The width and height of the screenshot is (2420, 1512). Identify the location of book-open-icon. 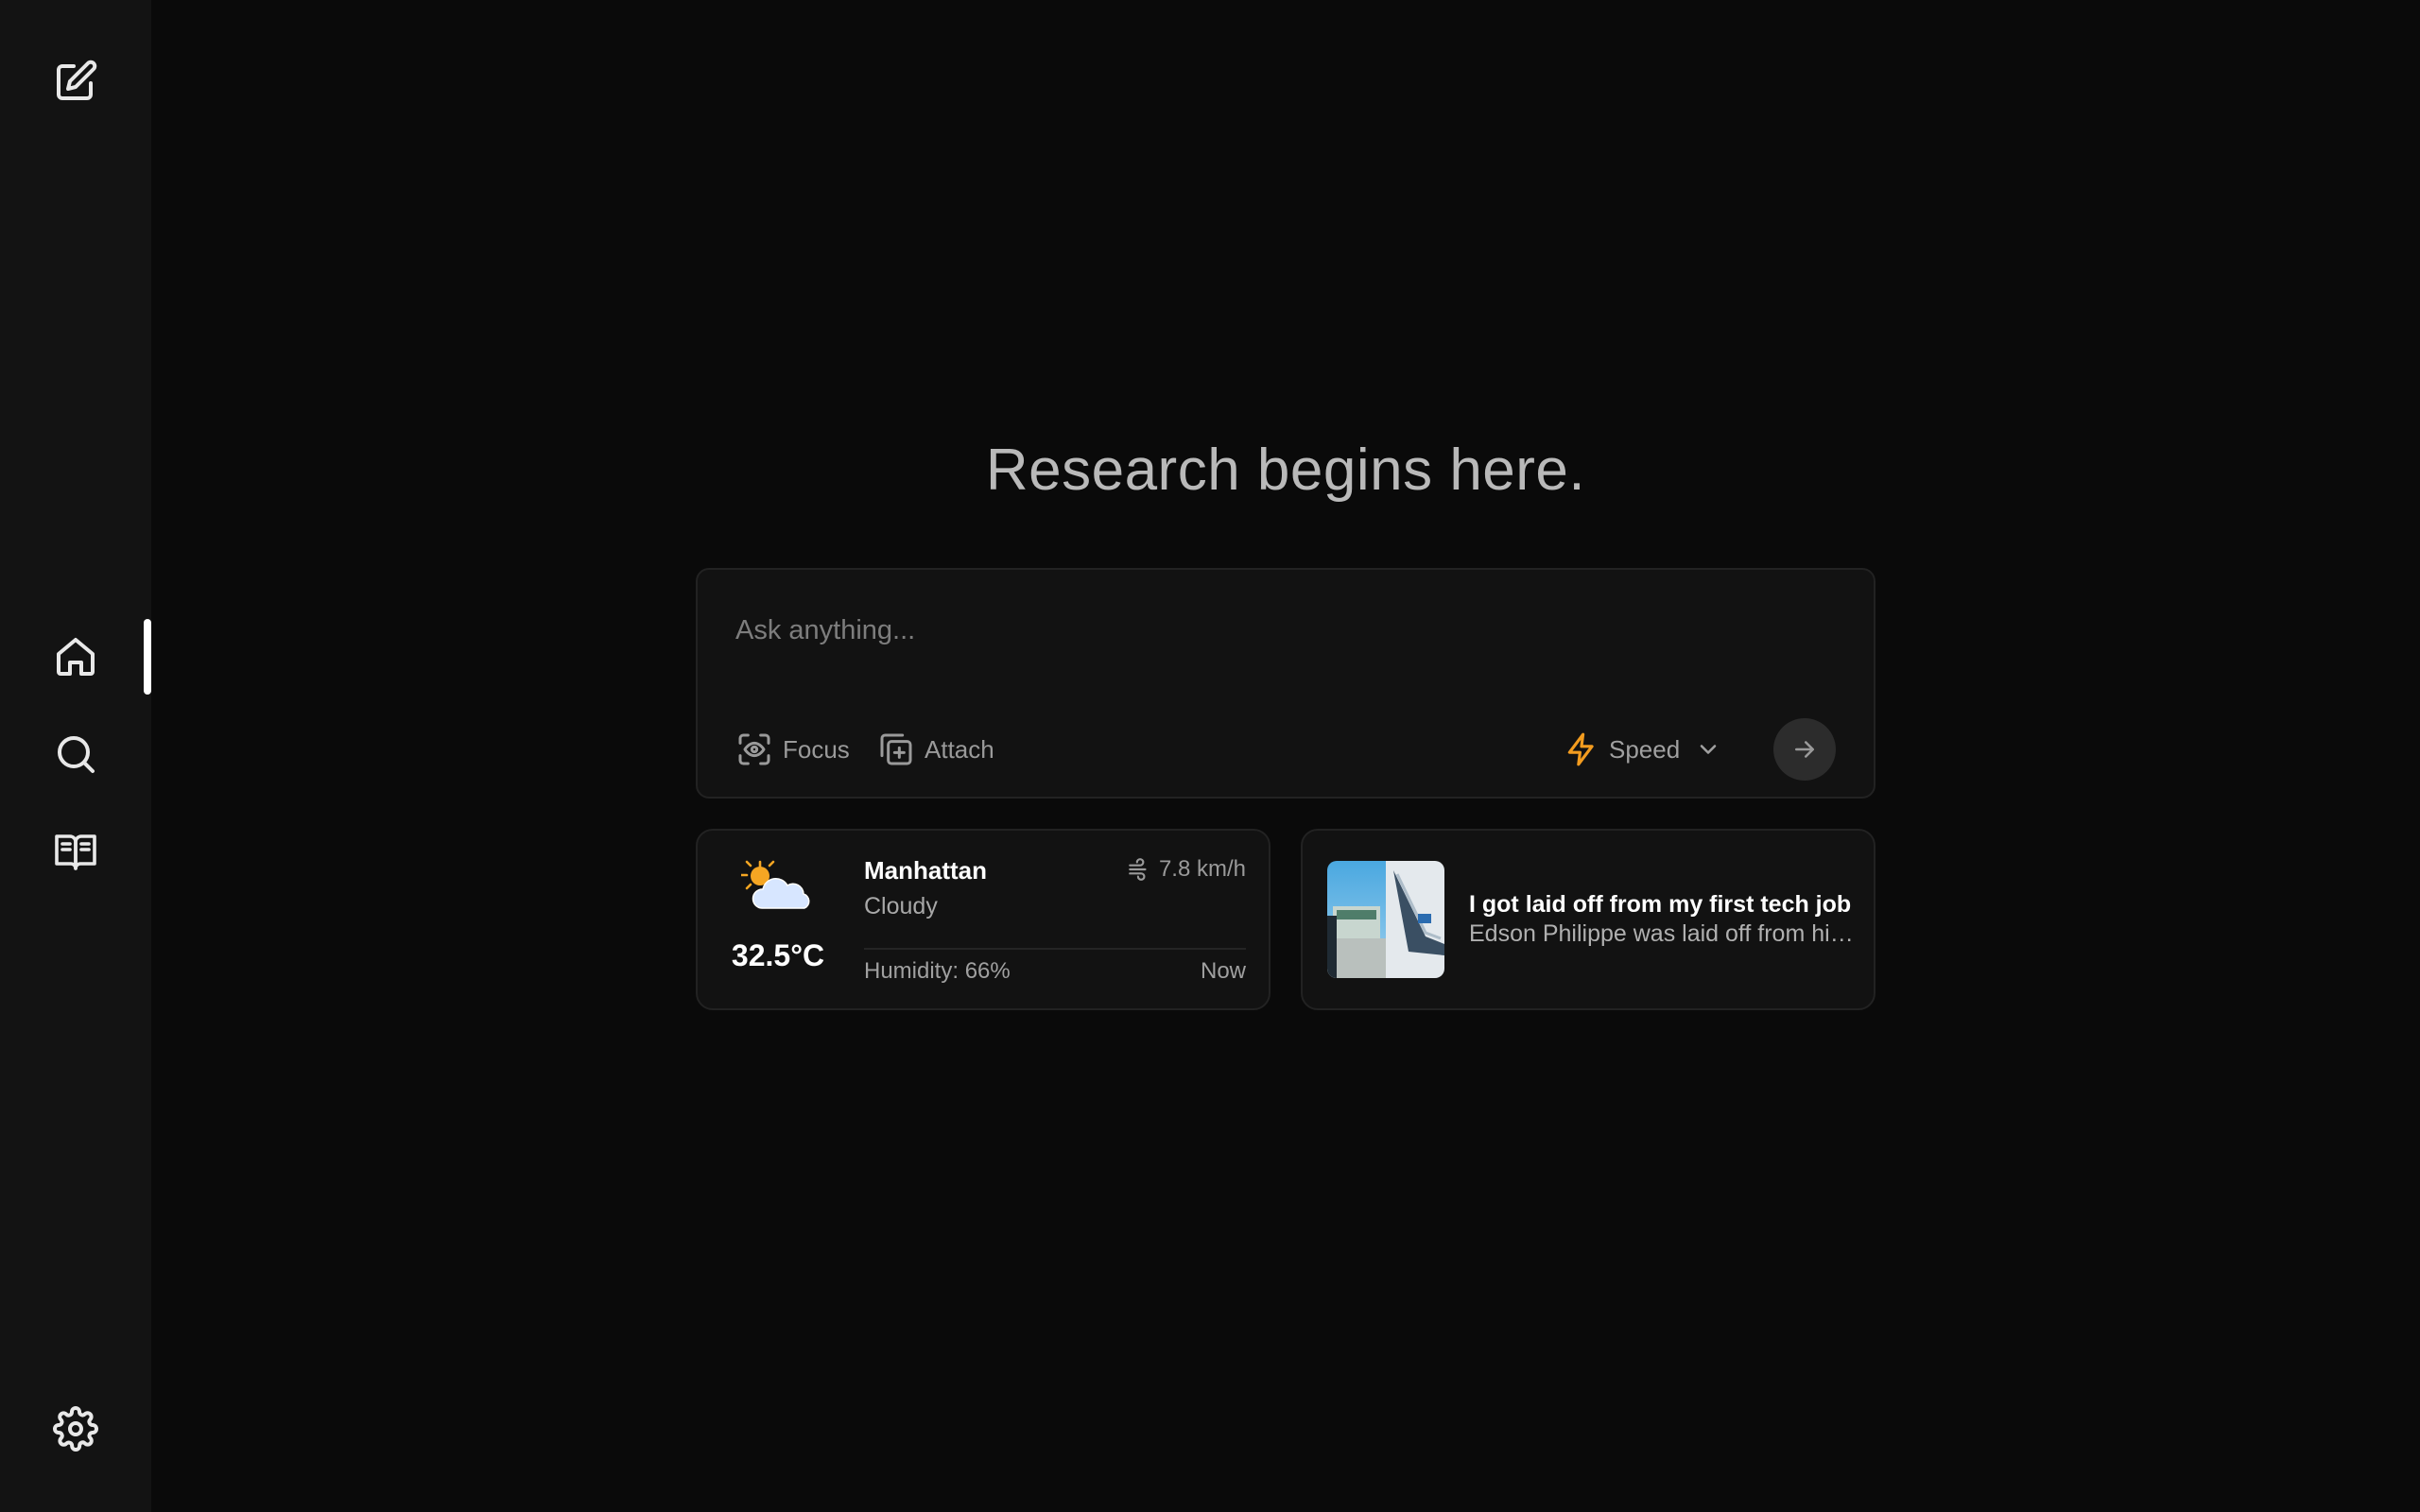
(75, 852).